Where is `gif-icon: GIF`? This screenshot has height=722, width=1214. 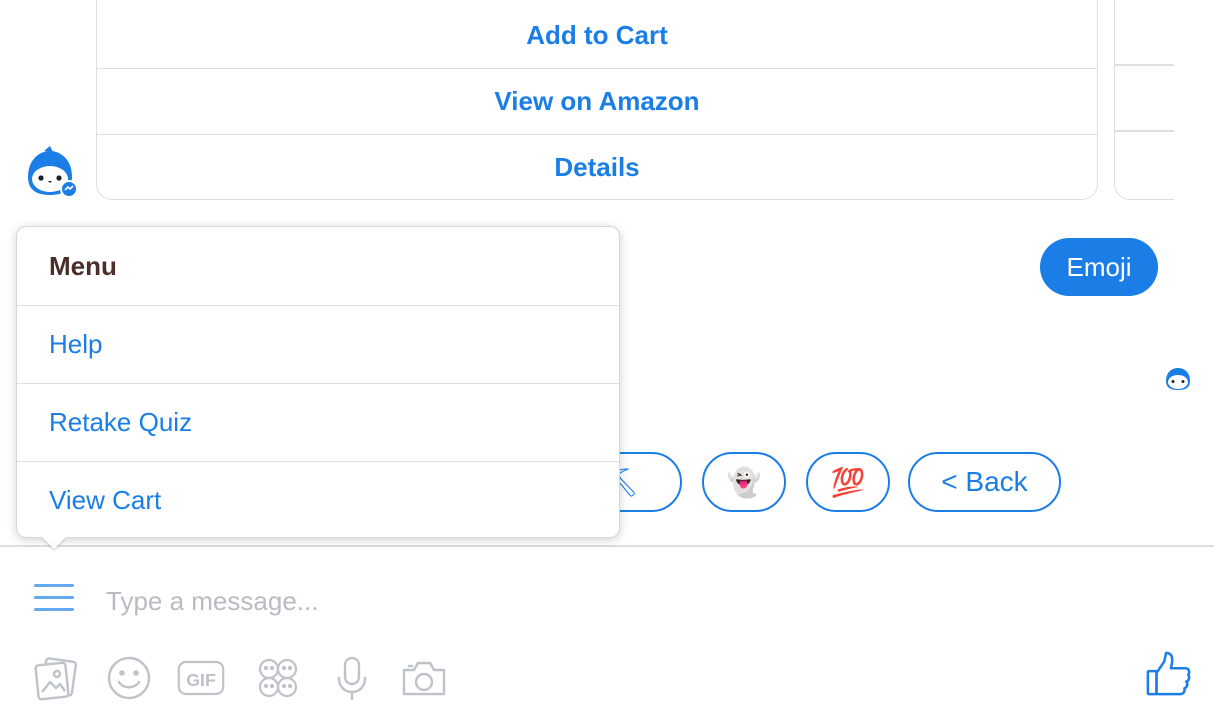 gif-icon: GIF is located at coordinates (204, 678).